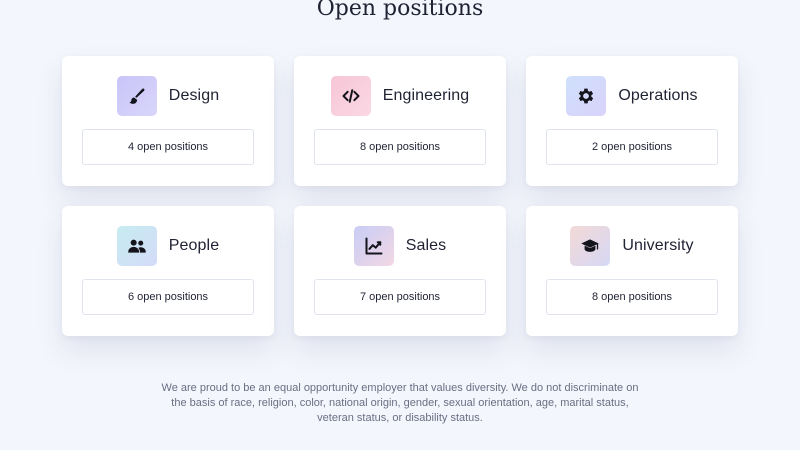 The width and height of the screenshot is (800, 450). Describe the element at coordinates (426, 245) in the screenshot. I see `department-name: Sales` at that location.